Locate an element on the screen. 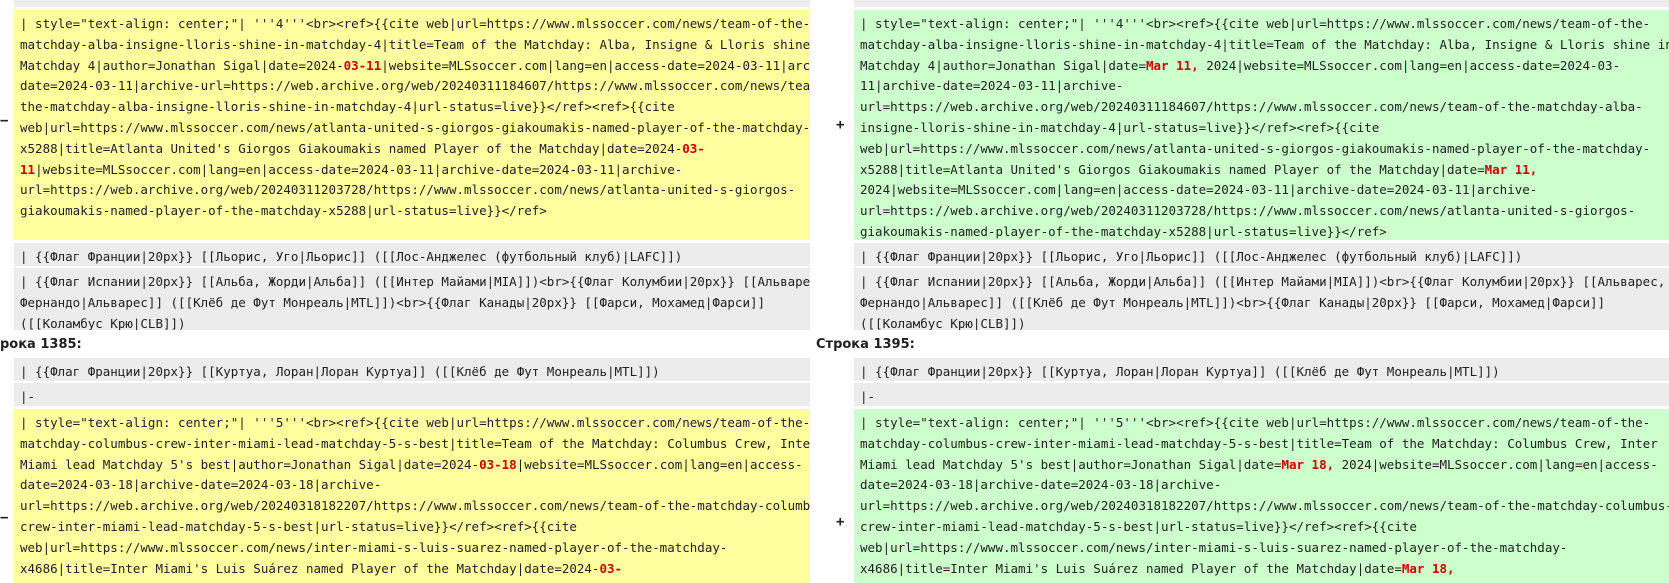  changed-text: 03-11 is located at coordinates (362, 65).